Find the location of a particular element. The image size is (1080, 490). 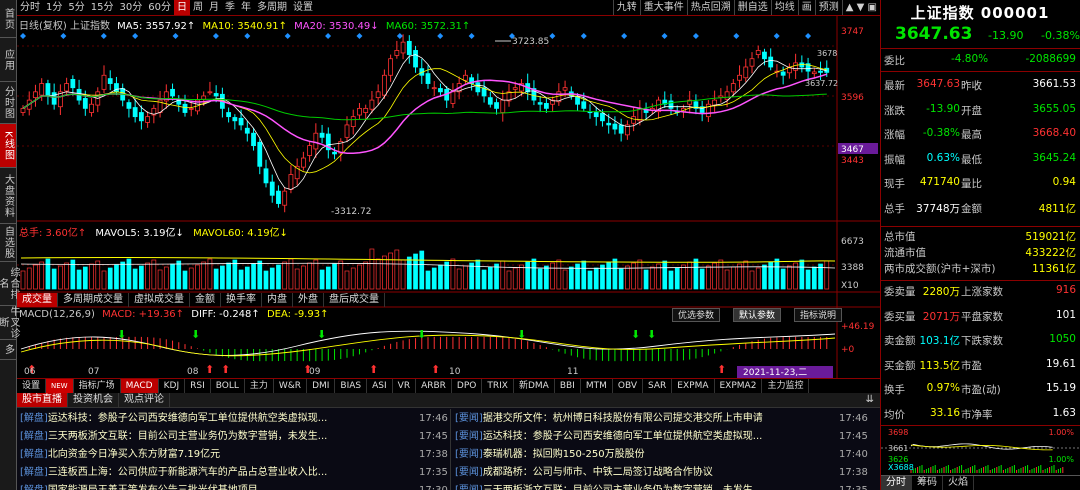

news-item: [解盘]国家能源局王善玉等发布公告三批光伏基地项目 is located at coordinates (217, 486).